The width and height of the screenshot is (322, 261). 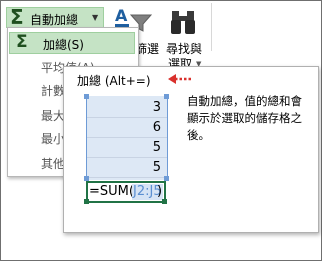 I want to click on menu-item-label: 其他, so click(x=53, y=164).